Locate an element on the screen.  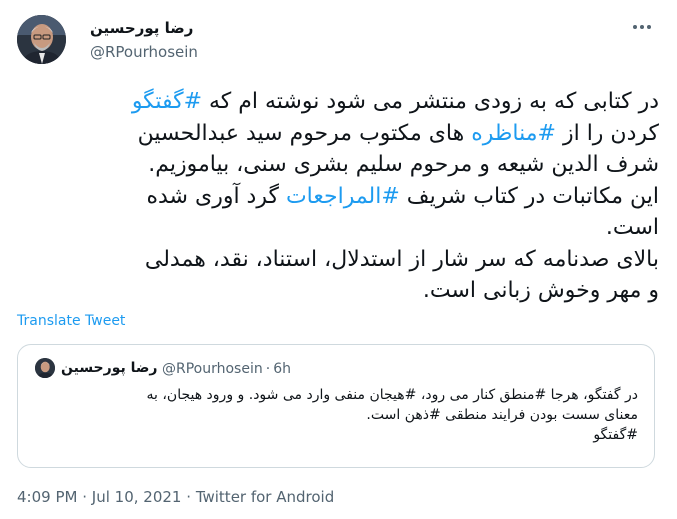
author-avatar is located at coordinates (41, 39).